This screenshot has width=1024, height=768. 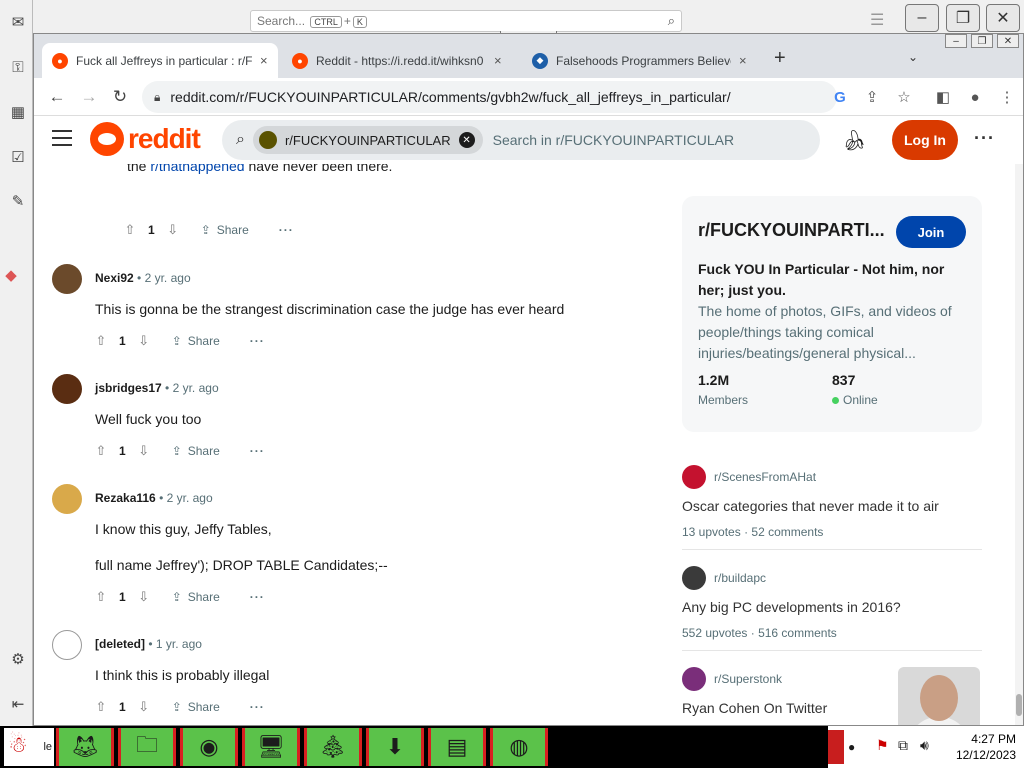 I want to click on calendar-icon: ▦, so click(x=18, y=112).